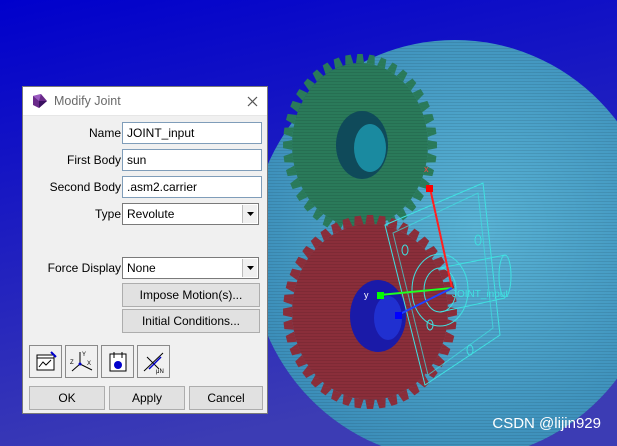 This screenshot has width=617, height=446. I want to click on upper-gear, so click(360, 145).